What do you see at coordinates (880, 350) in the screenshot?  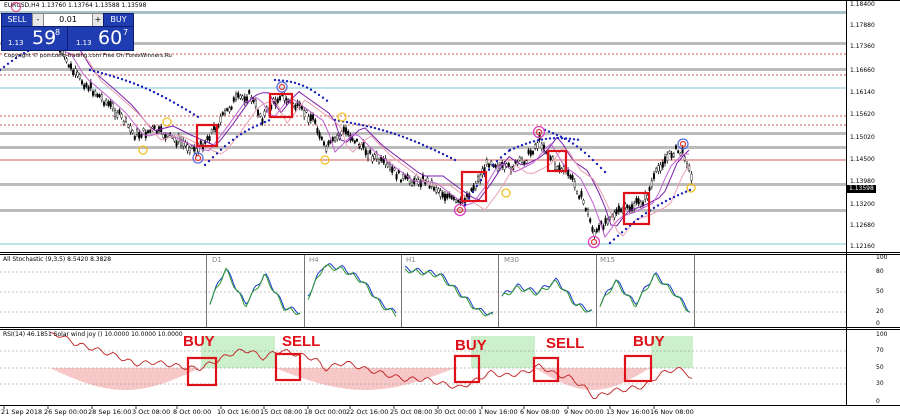 I see `rsi-axis-label: 70` at bounding box center [880, 350].